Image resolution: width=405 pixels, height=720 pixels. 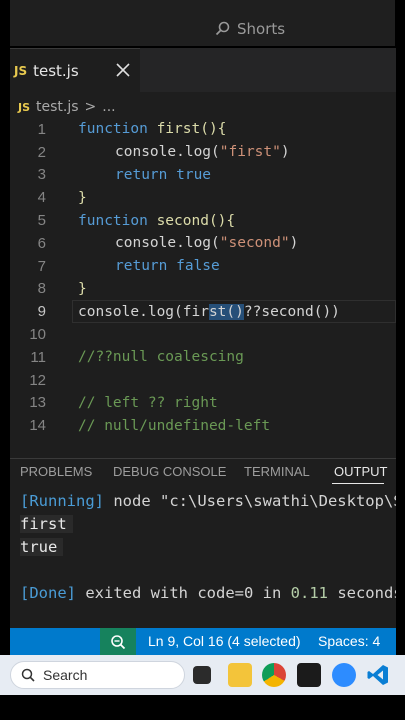 I want to click on media-app-icon, so click(x=309, y=675).